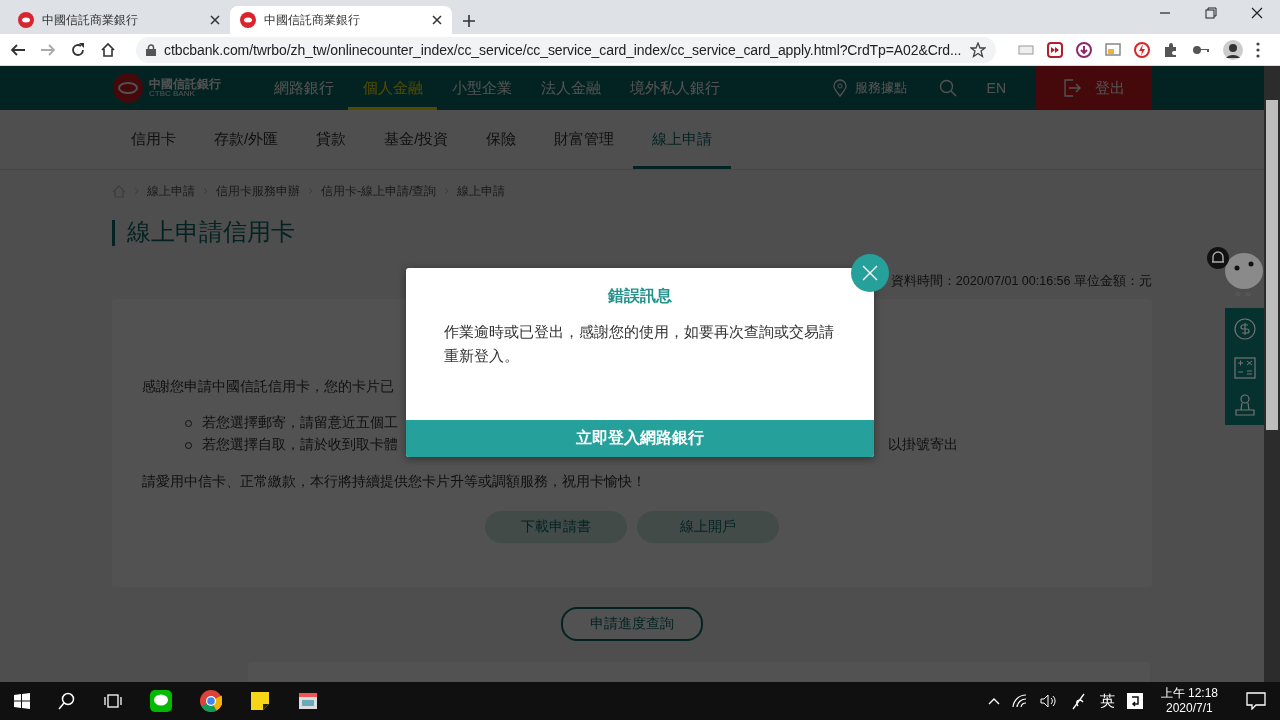 The width and height of the screenshot is (1280, 720). Describe the element at coordinates (632, 624) in the screenshot. I see `progress-query-button: 申請進度查詢` at that location.